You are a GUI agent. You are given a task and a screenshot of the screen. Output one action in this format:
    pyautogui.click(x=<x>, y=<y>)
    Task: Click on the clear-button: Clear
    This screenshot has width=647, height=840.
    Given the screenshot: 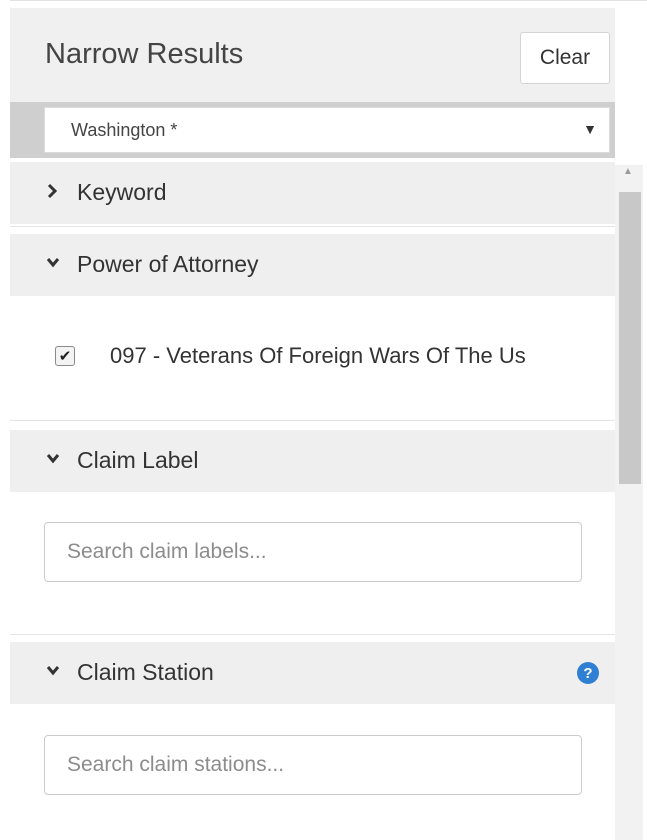 What is the action you would take?
    pyautogui.click(x=565, y=58)
    